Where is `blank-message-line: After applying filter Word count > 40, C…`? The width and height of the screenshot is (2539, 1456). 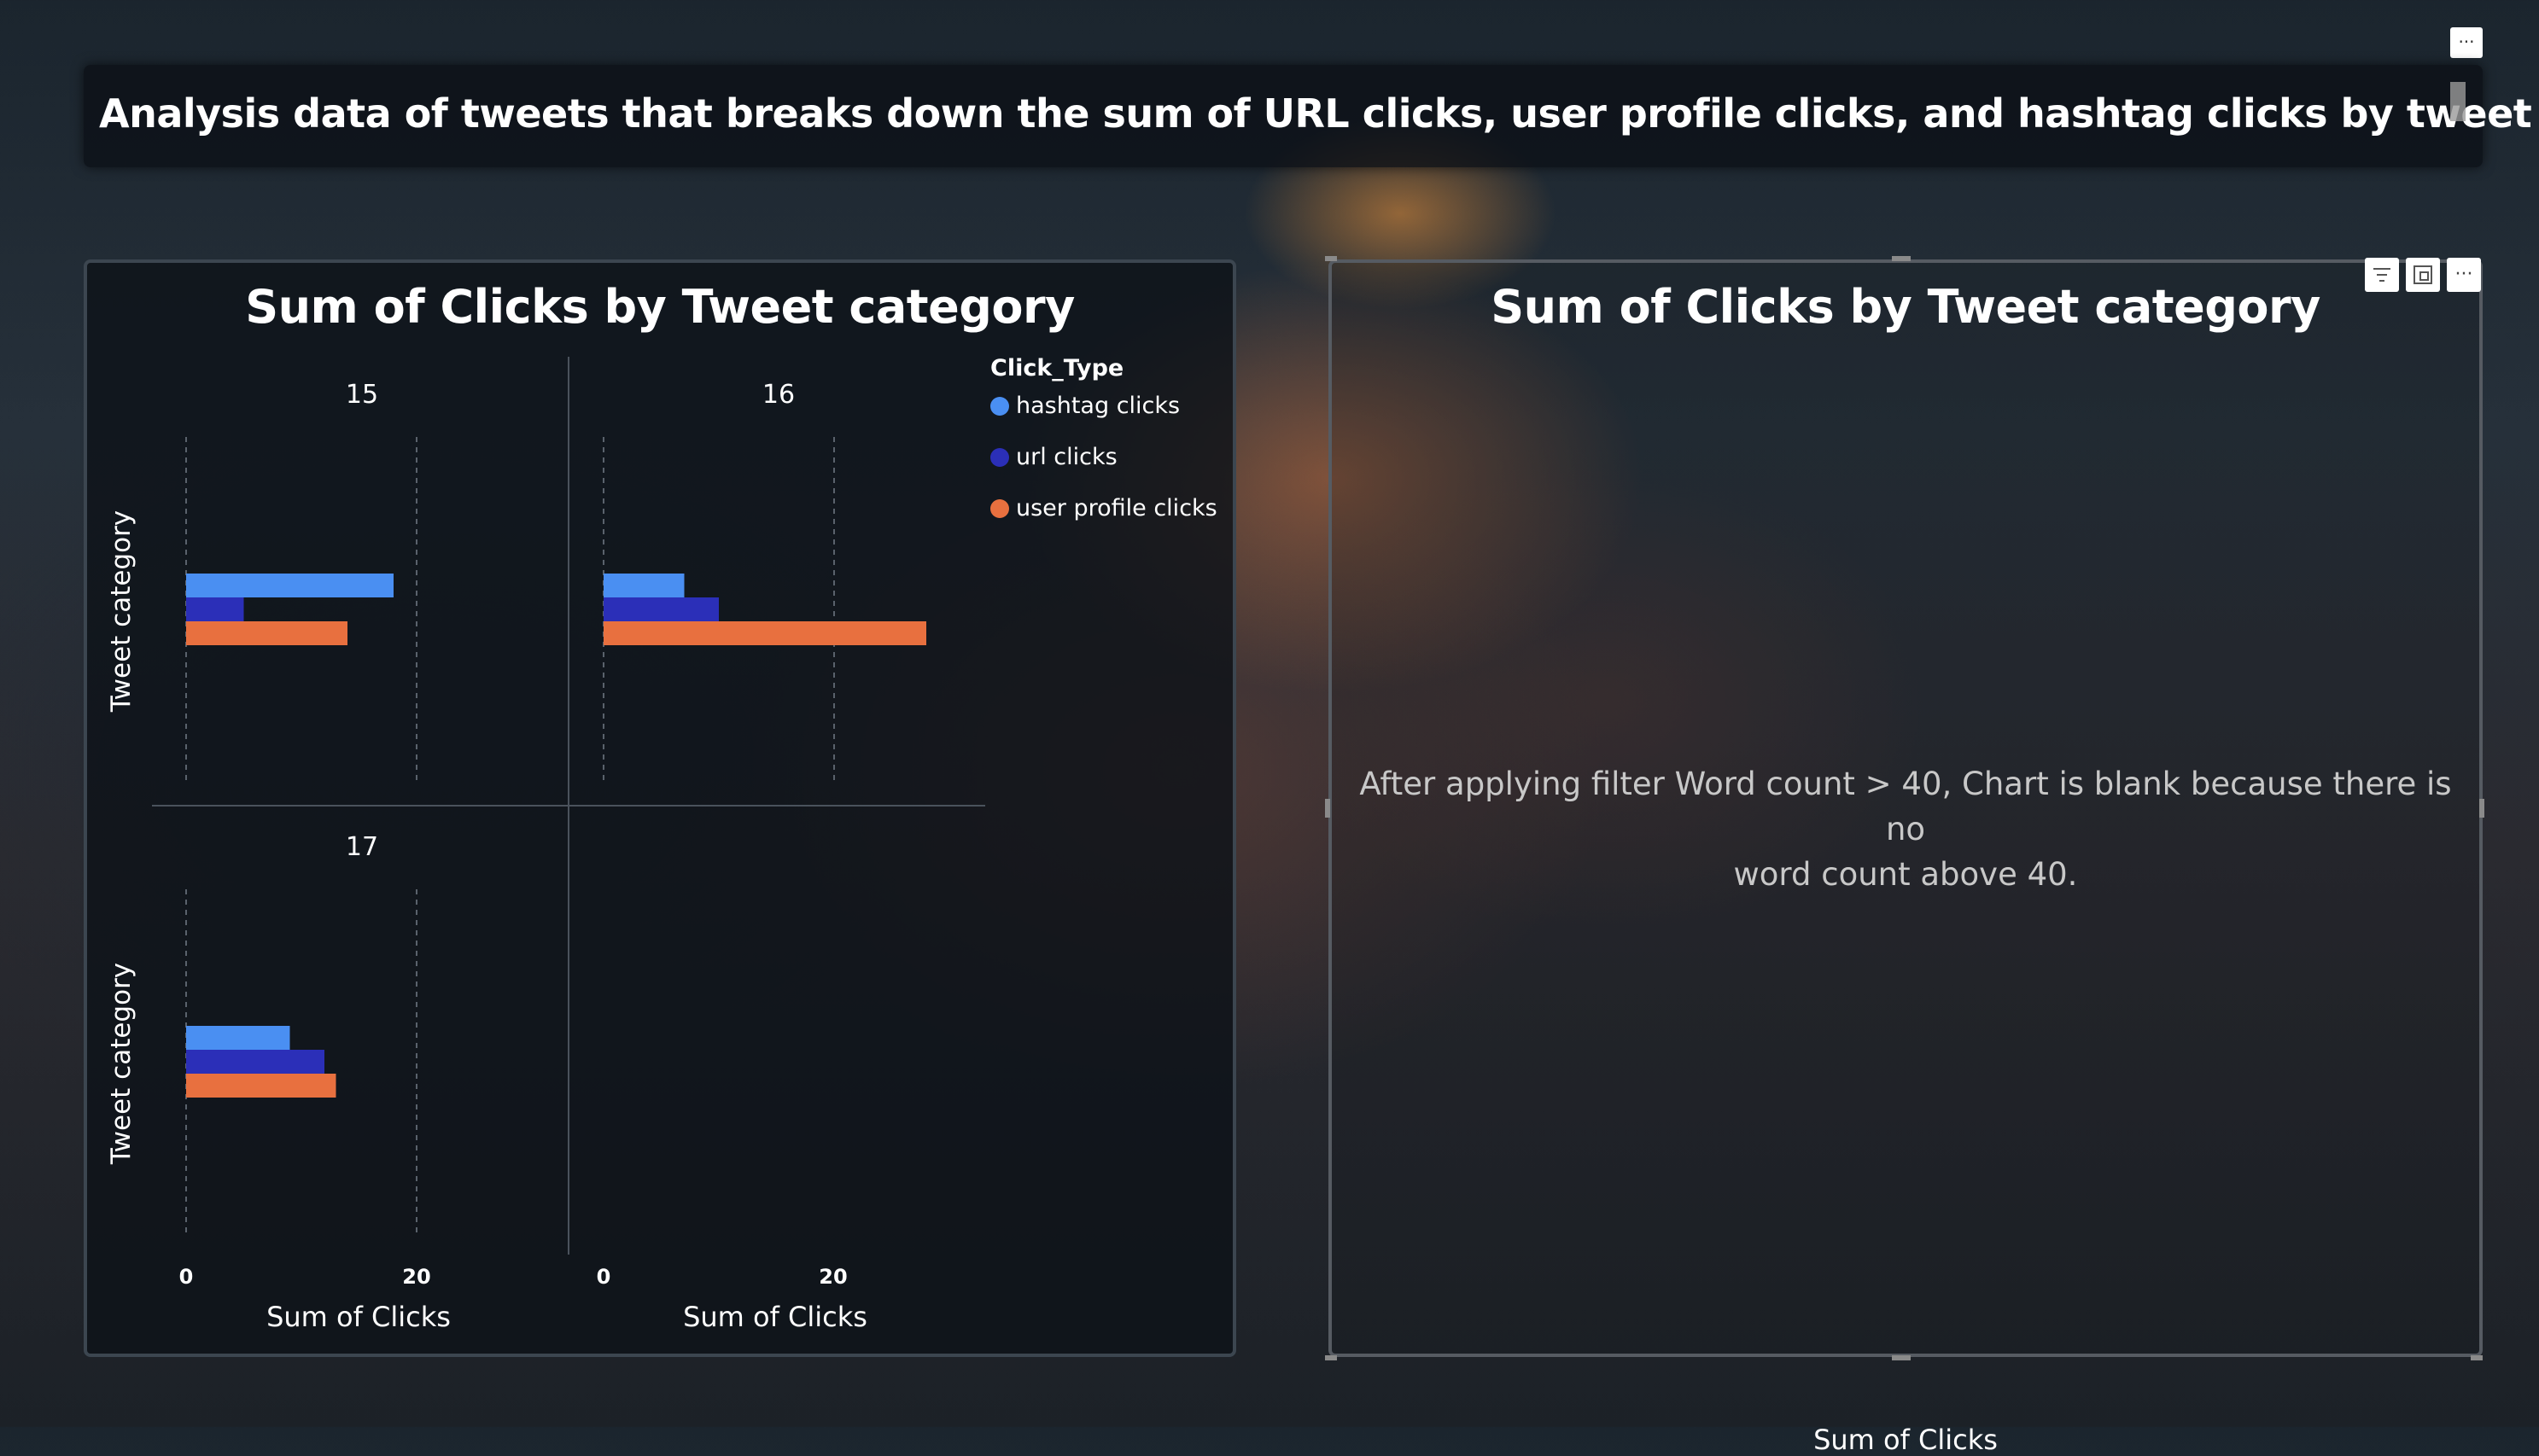 blank-message-line: After applying filter Word count > 40, C… is located at coordinates (1905, 807).